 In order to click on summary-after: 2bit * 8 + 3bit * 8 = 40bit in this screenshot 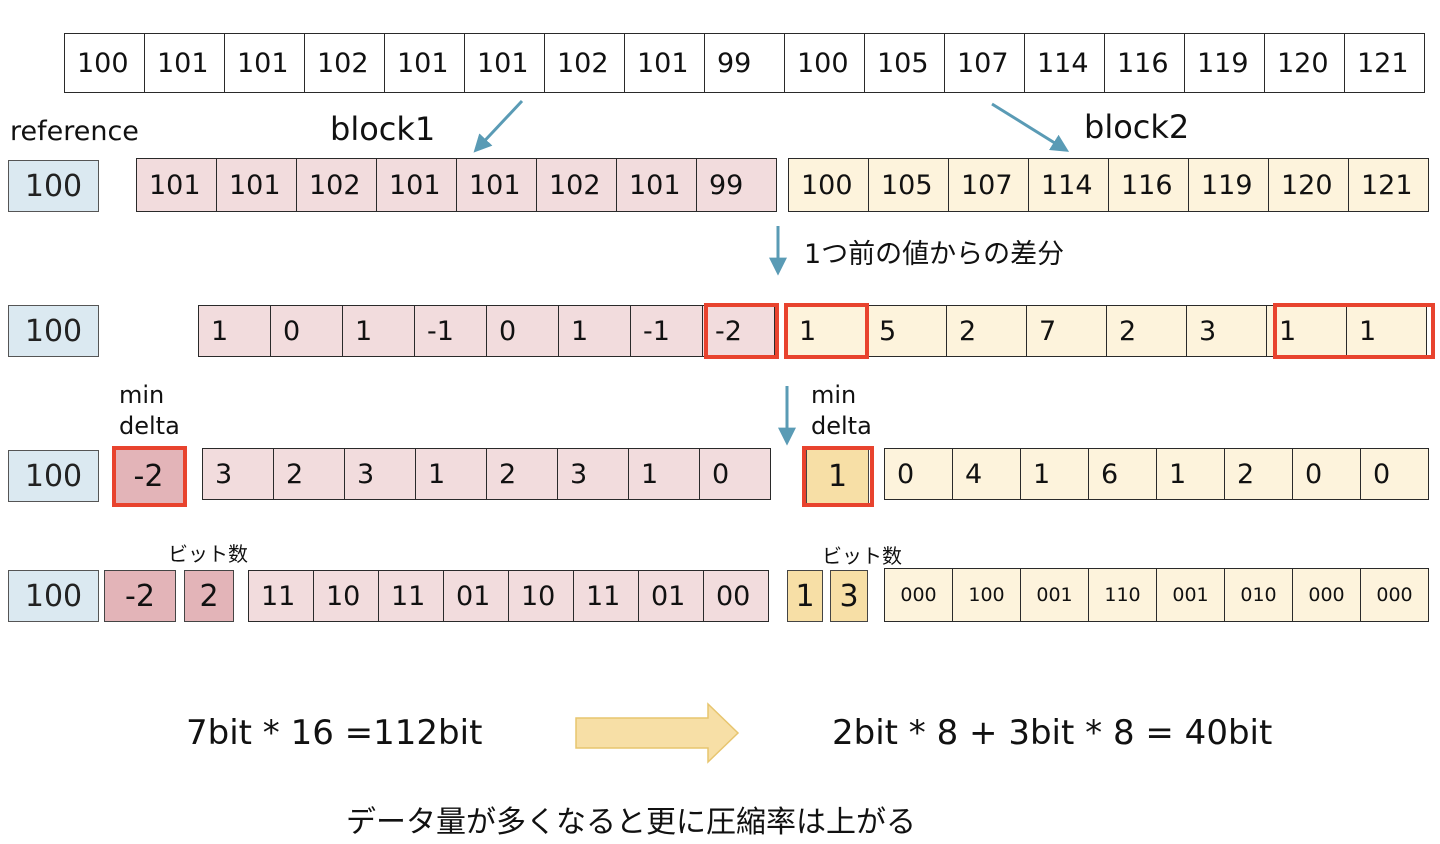, I will do `click(1052, 733)`.